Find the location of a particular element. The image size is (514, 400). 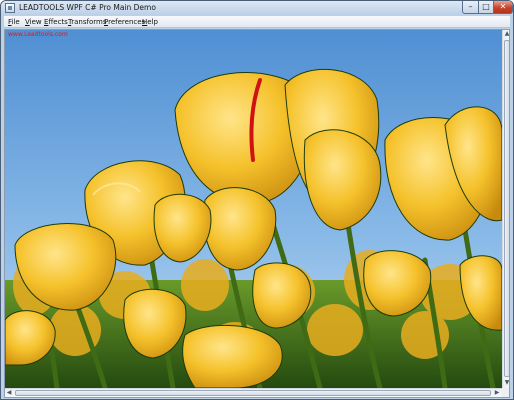

scroll-down-icon: ▼ is located at coordinates (506, 383).